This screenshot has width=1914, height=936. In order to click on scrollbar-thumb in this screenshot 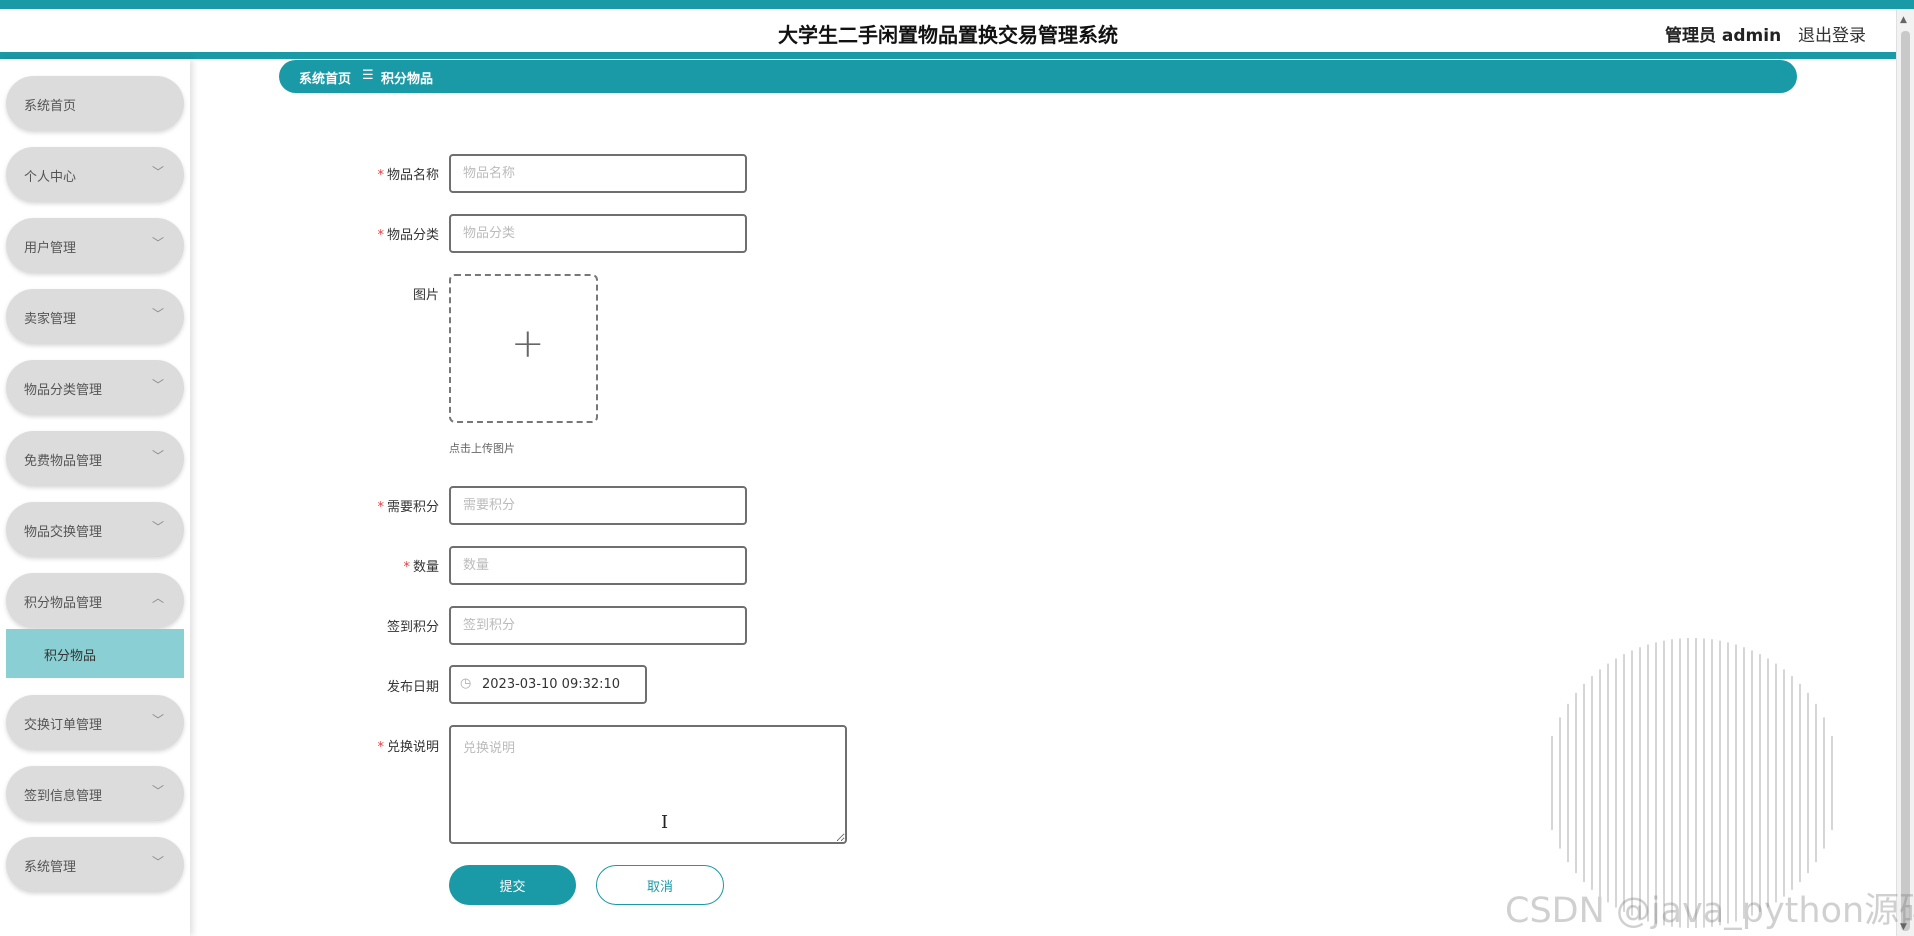, I will do `click(1905, 481)`.